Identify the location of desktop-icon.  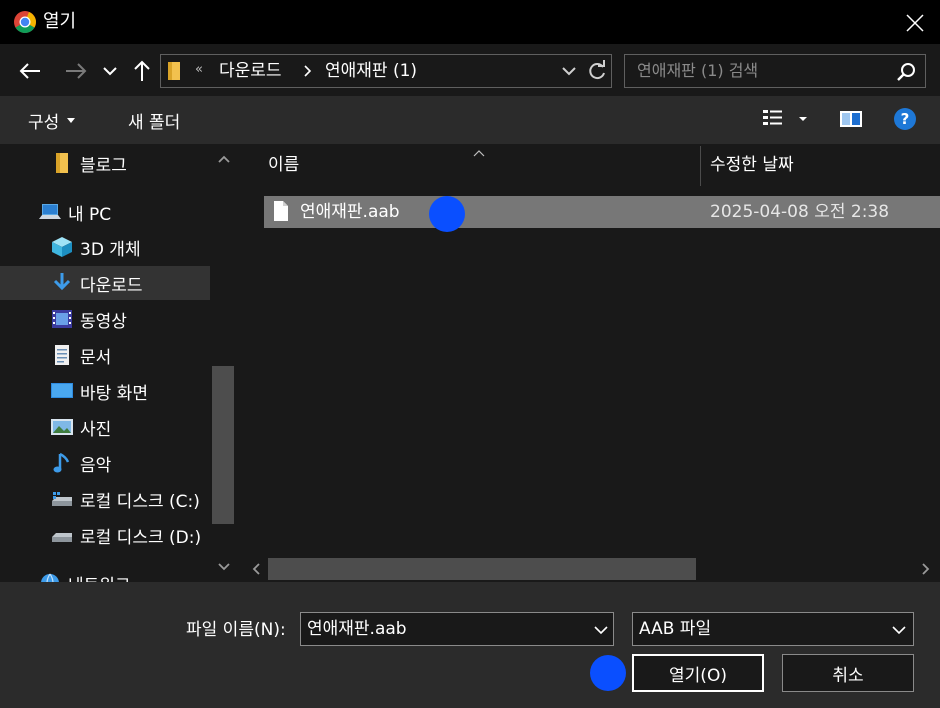
(62, 391).